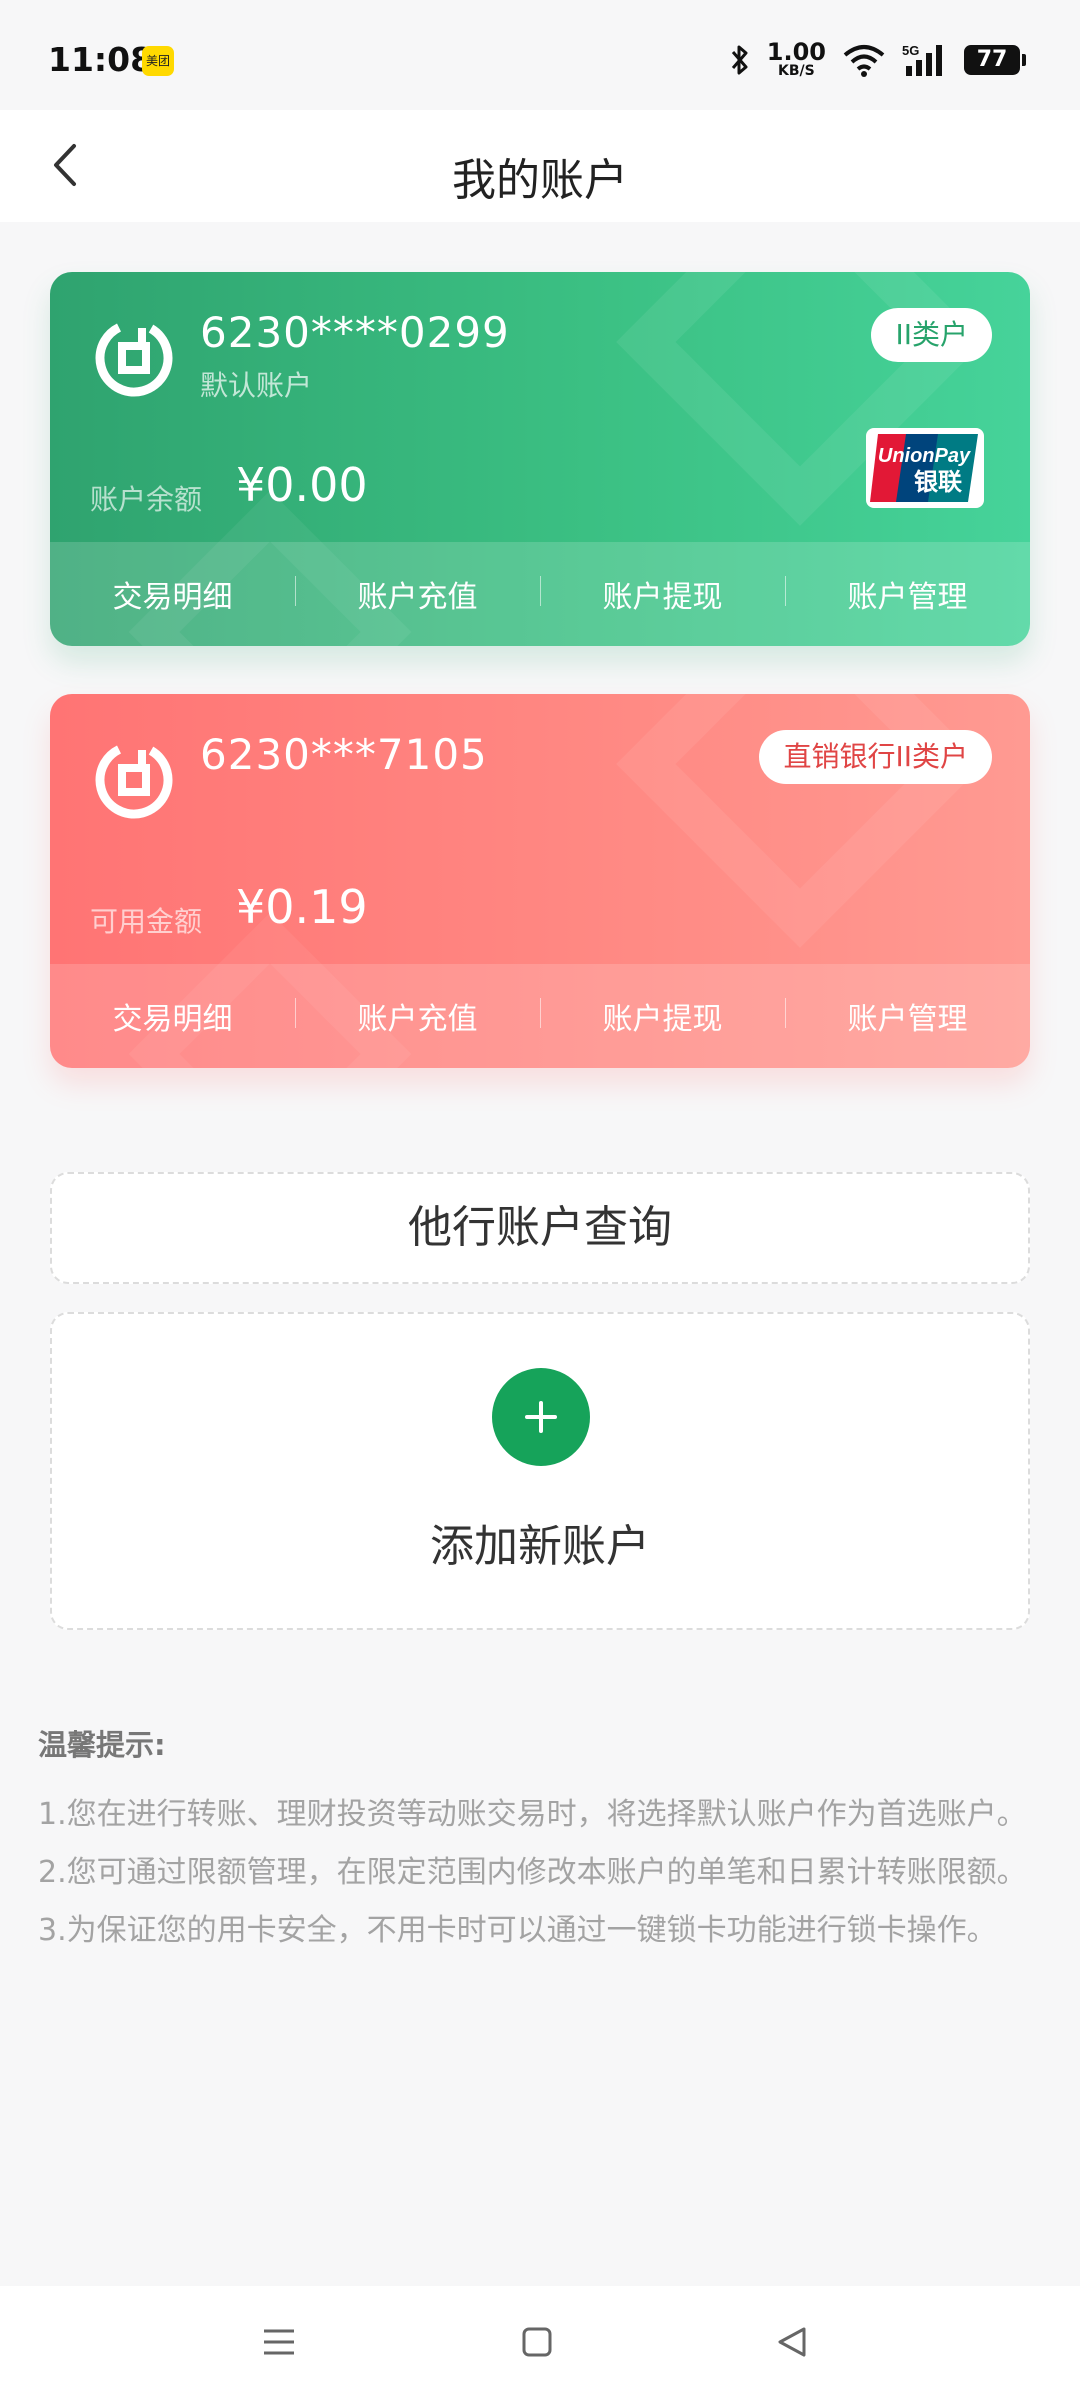 This screenshot has width=1080, height=2400. I want to click on unionpay-chinese-label: 银联, so click(938, 482).